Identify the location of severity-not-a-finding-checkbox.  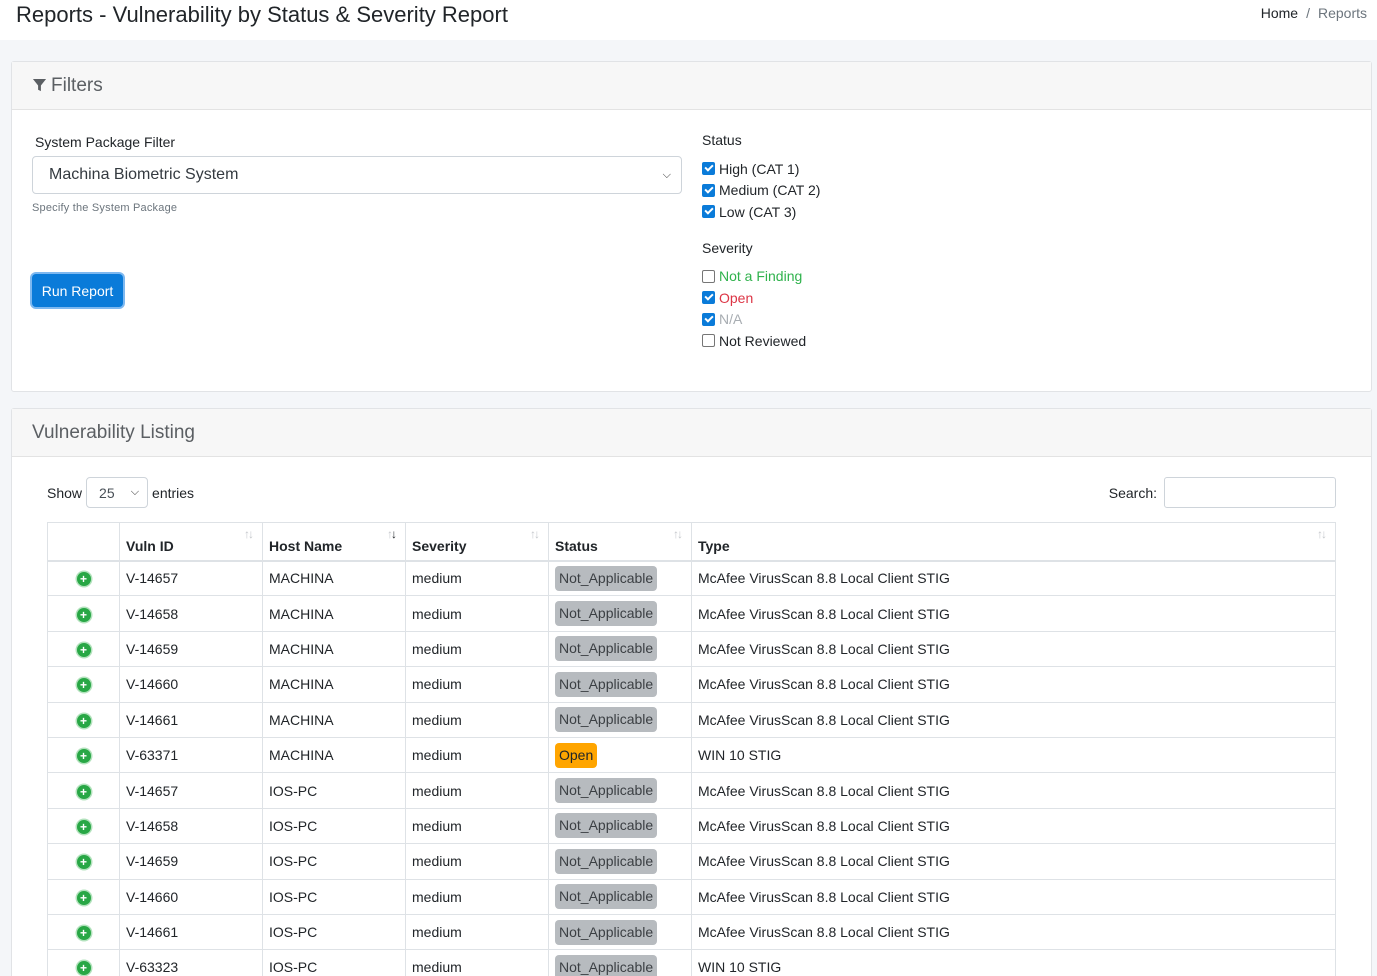
(708, 276).